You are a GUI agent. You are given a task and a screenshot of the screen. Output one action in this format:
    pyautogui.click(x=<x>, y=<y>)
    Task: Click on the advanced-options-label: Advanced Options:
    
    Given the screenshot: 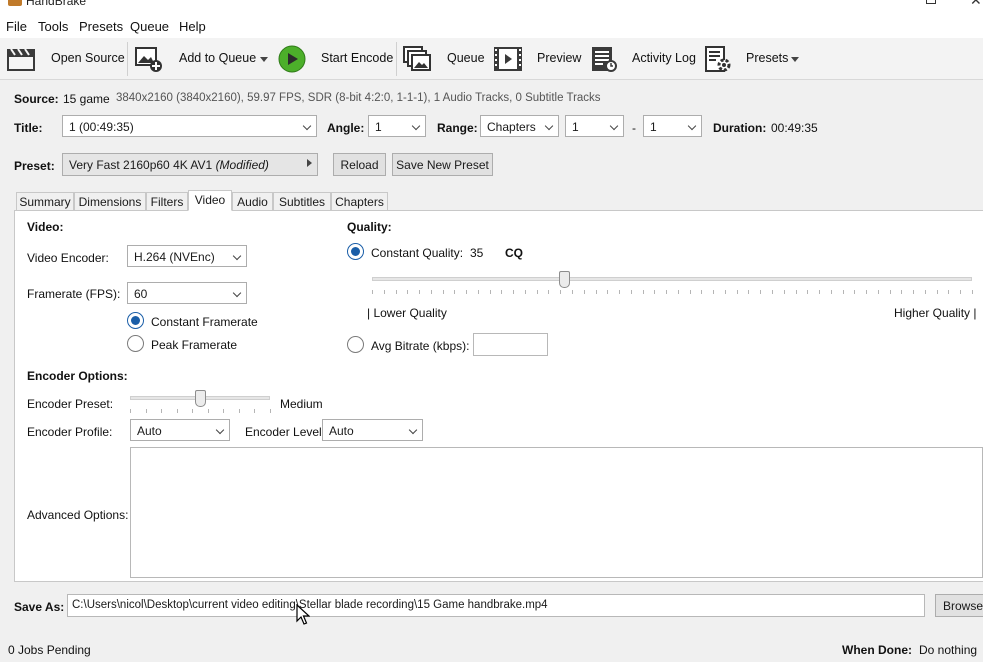 What is the action you would take?
    pyautogui.click(x=78, y=515)
    